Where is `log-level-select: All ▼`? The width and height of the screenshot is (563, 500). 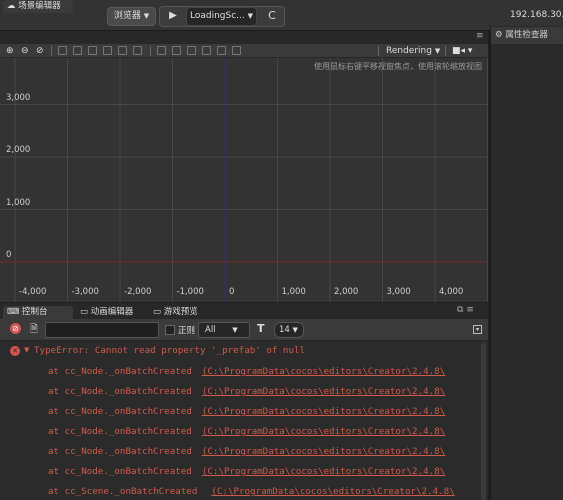
log-level-select: All ▼ is located at coordinates (224, 330).